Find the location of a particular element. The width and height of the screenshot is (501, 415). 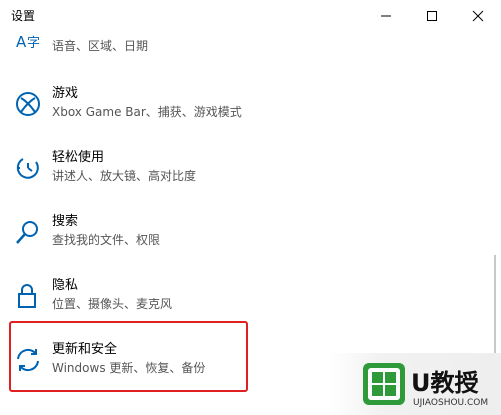

settings-item-desc: 查找我的文件、权限 is located at coordinates (106, 240).